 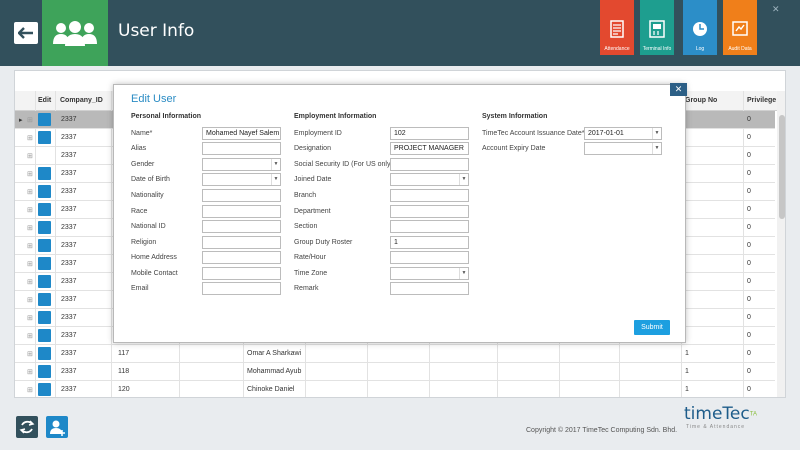 What do you see at coordinates (323, 242) in the screenshot?
I see `duty-roster-label: Group Duty Roster` at bounding box center [323, 242].